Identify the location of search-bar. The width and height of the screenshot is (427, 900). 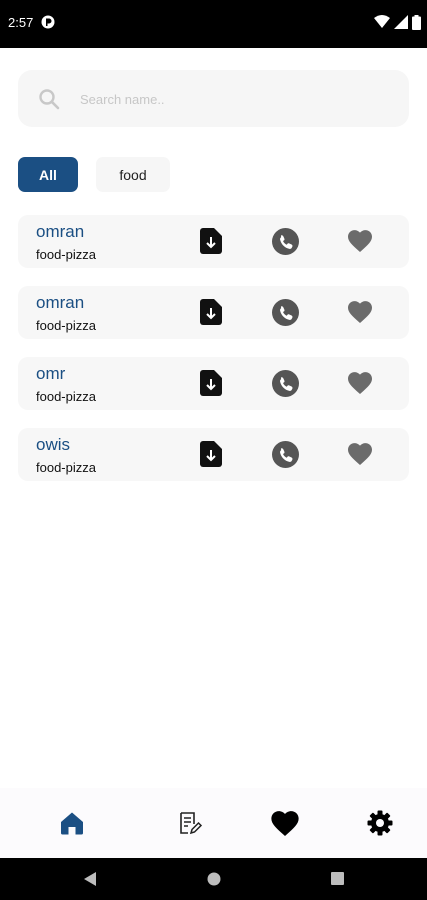
(213, 99).